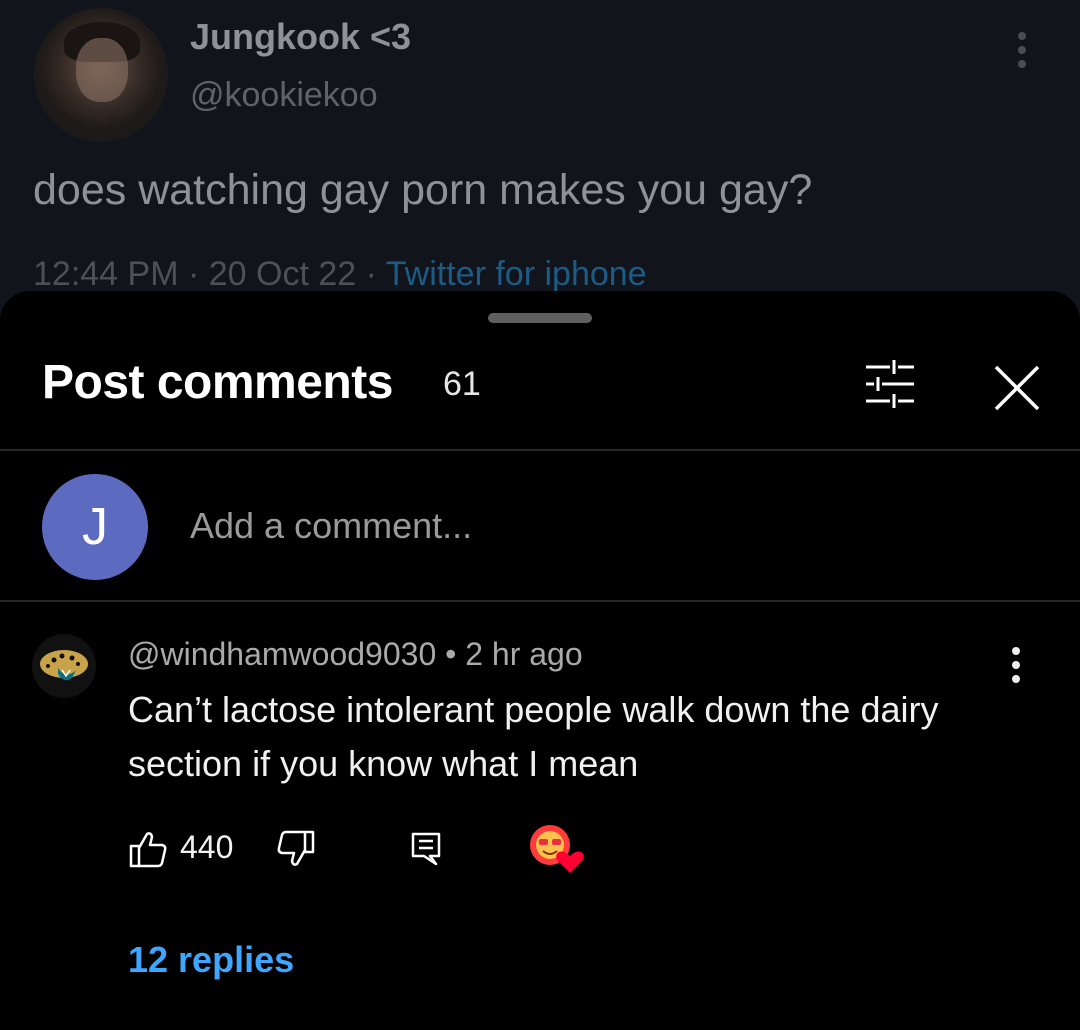 The height and width of the screenshot is (1030, 1080). I want to click on tweet-author-handle: @kookiekoo, so click(284, 95).